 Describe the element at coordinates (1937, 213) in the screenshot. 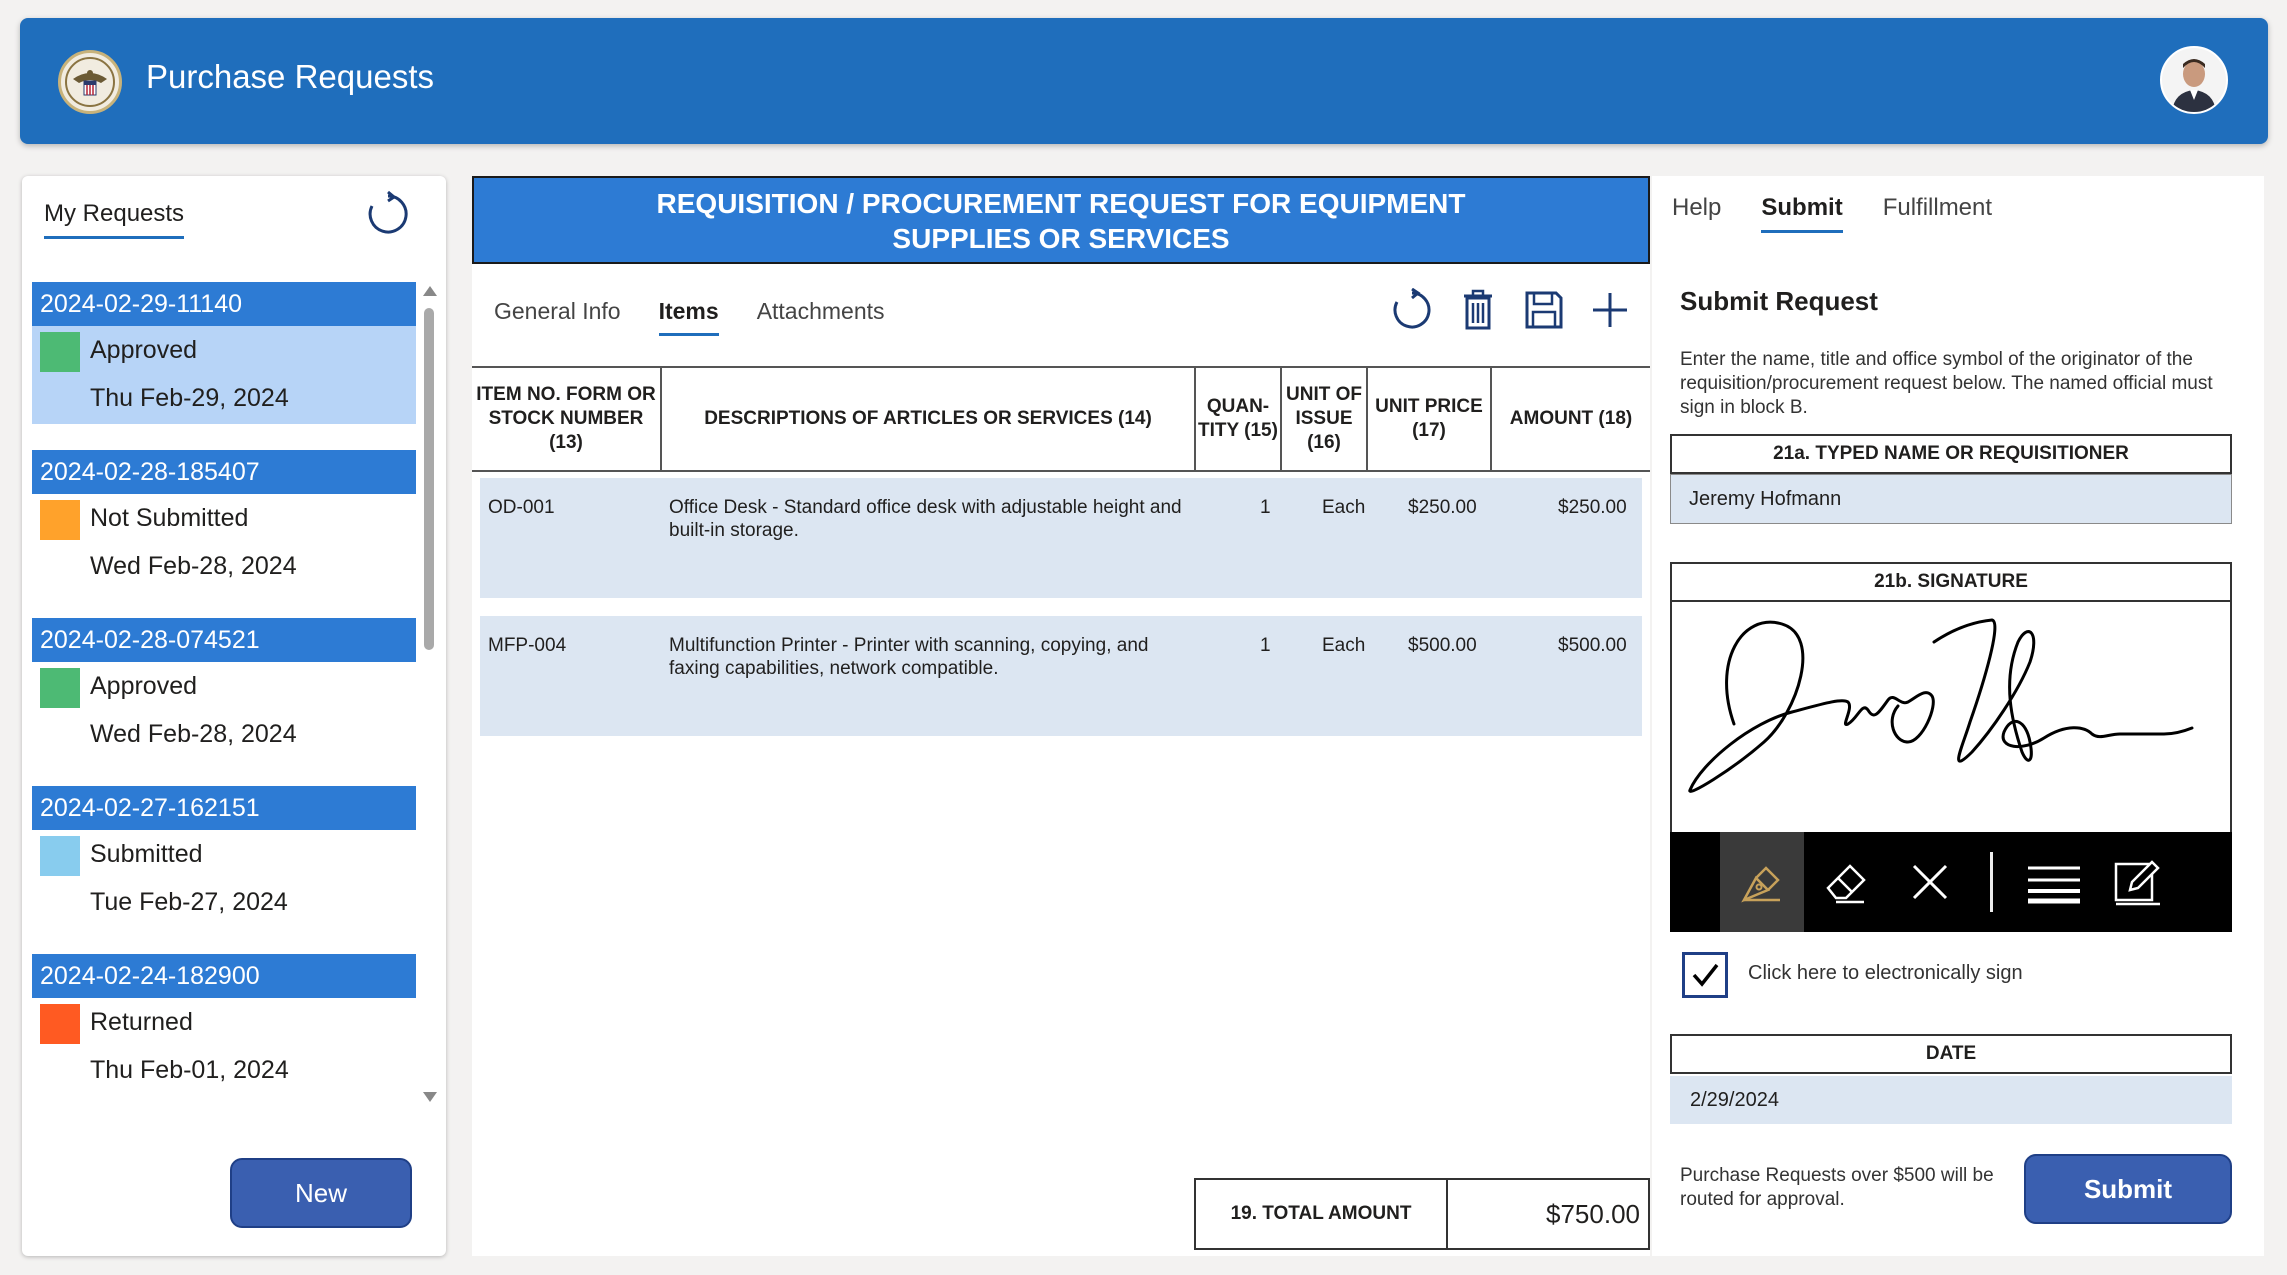

I see `tab-fulfillment: Fulfillment` at that location.